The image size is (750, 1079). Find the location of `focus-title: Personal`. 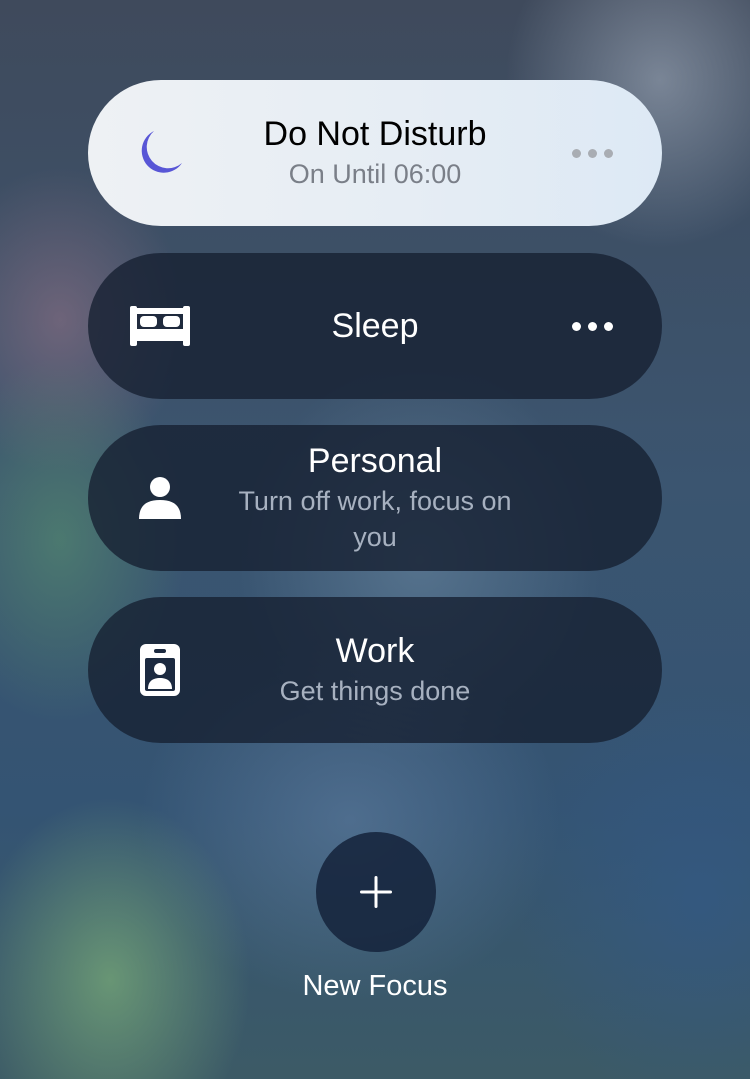

focus-title: Personal is located at coordinates (375, 461).